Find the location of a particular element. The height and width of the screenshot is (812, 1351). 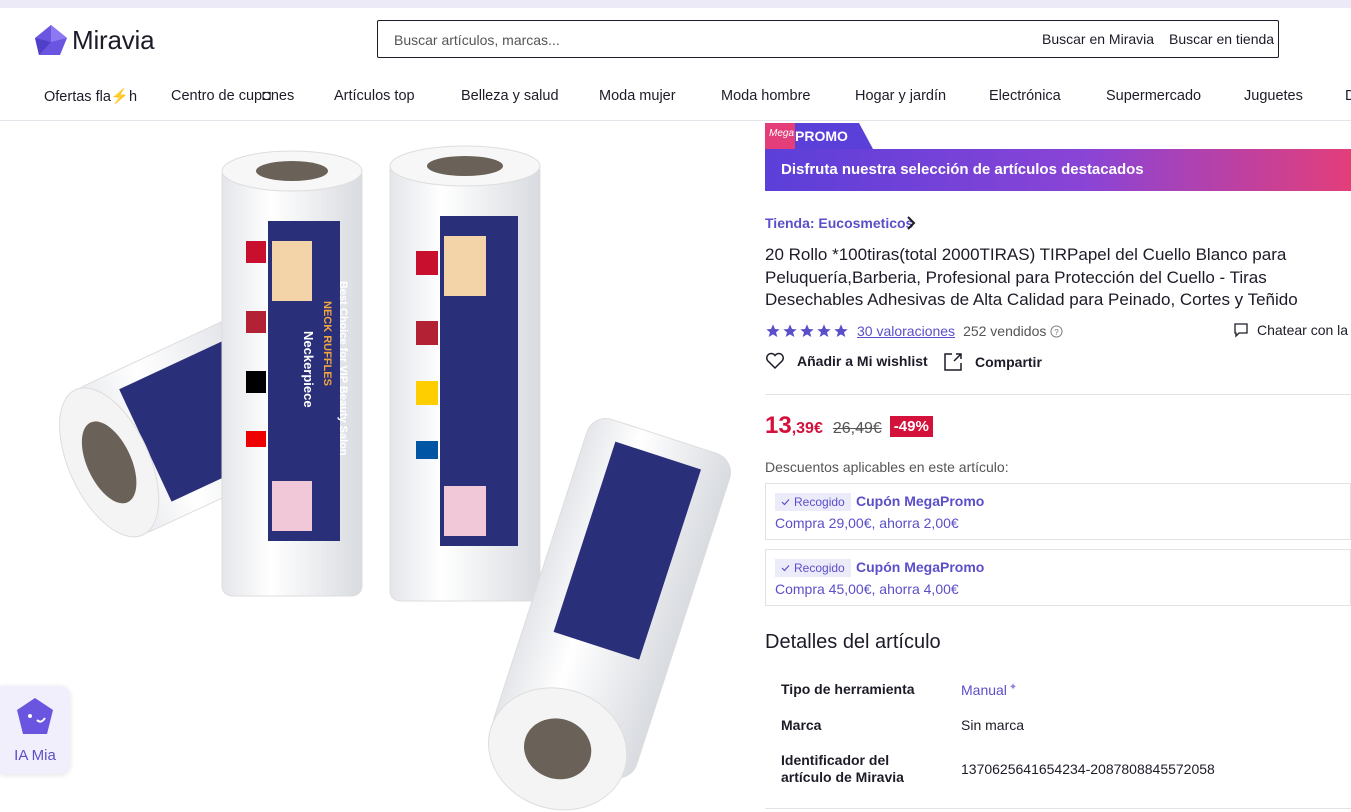

chevron-right-icon is located at coordinates (911, 223).